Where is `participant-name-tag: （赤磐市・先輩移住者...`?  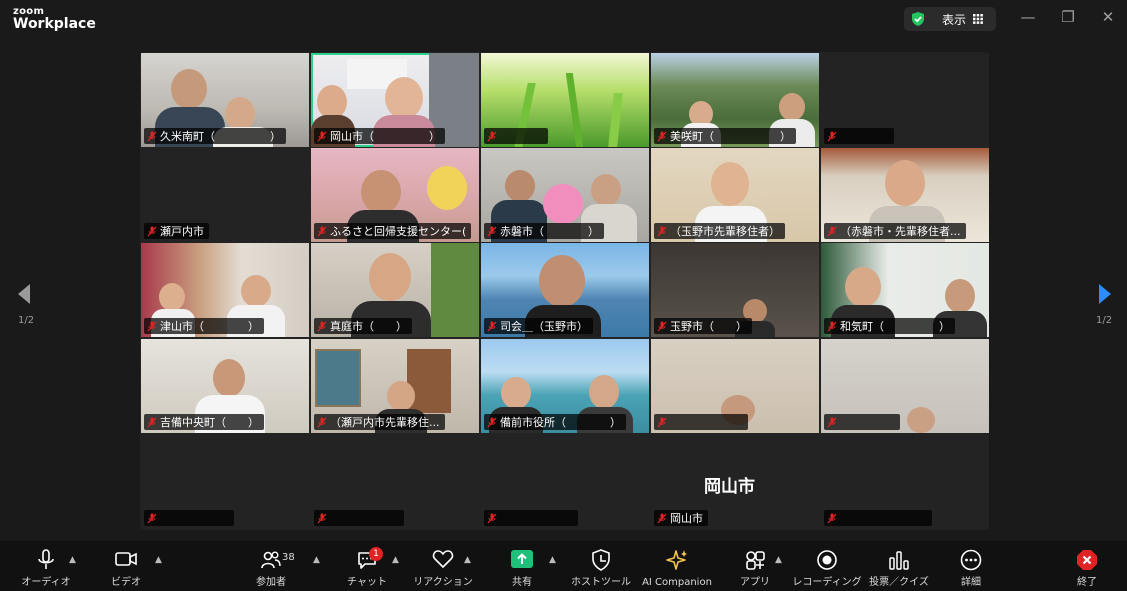 participant-name-tag: （赤磐市・先輩移住者... is located at coordinates (895, 231).